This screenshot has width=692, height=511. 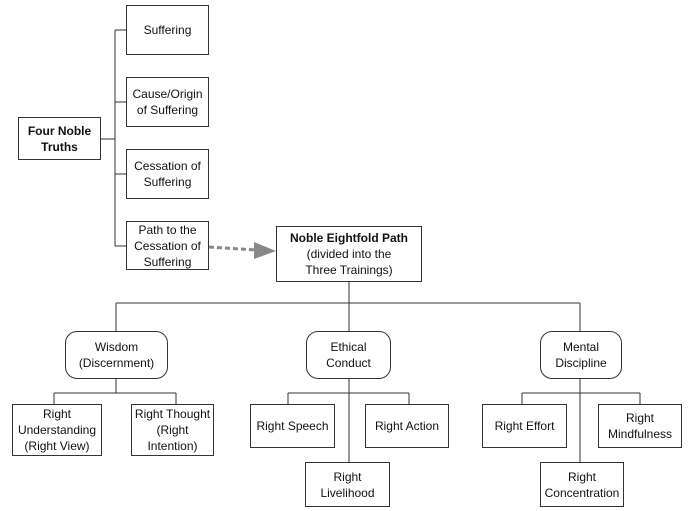 I want to click on right-understanding: Right Understanding (Right View), so click(x=57, y=430).